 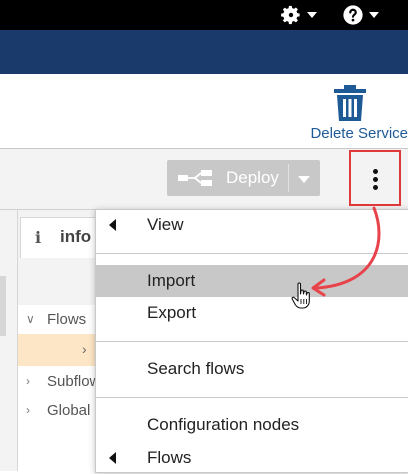 What do you see at coordinates (300, 295) in the screenshot?
I see `hand-cursor-icon` at bounding box center [300, 295].